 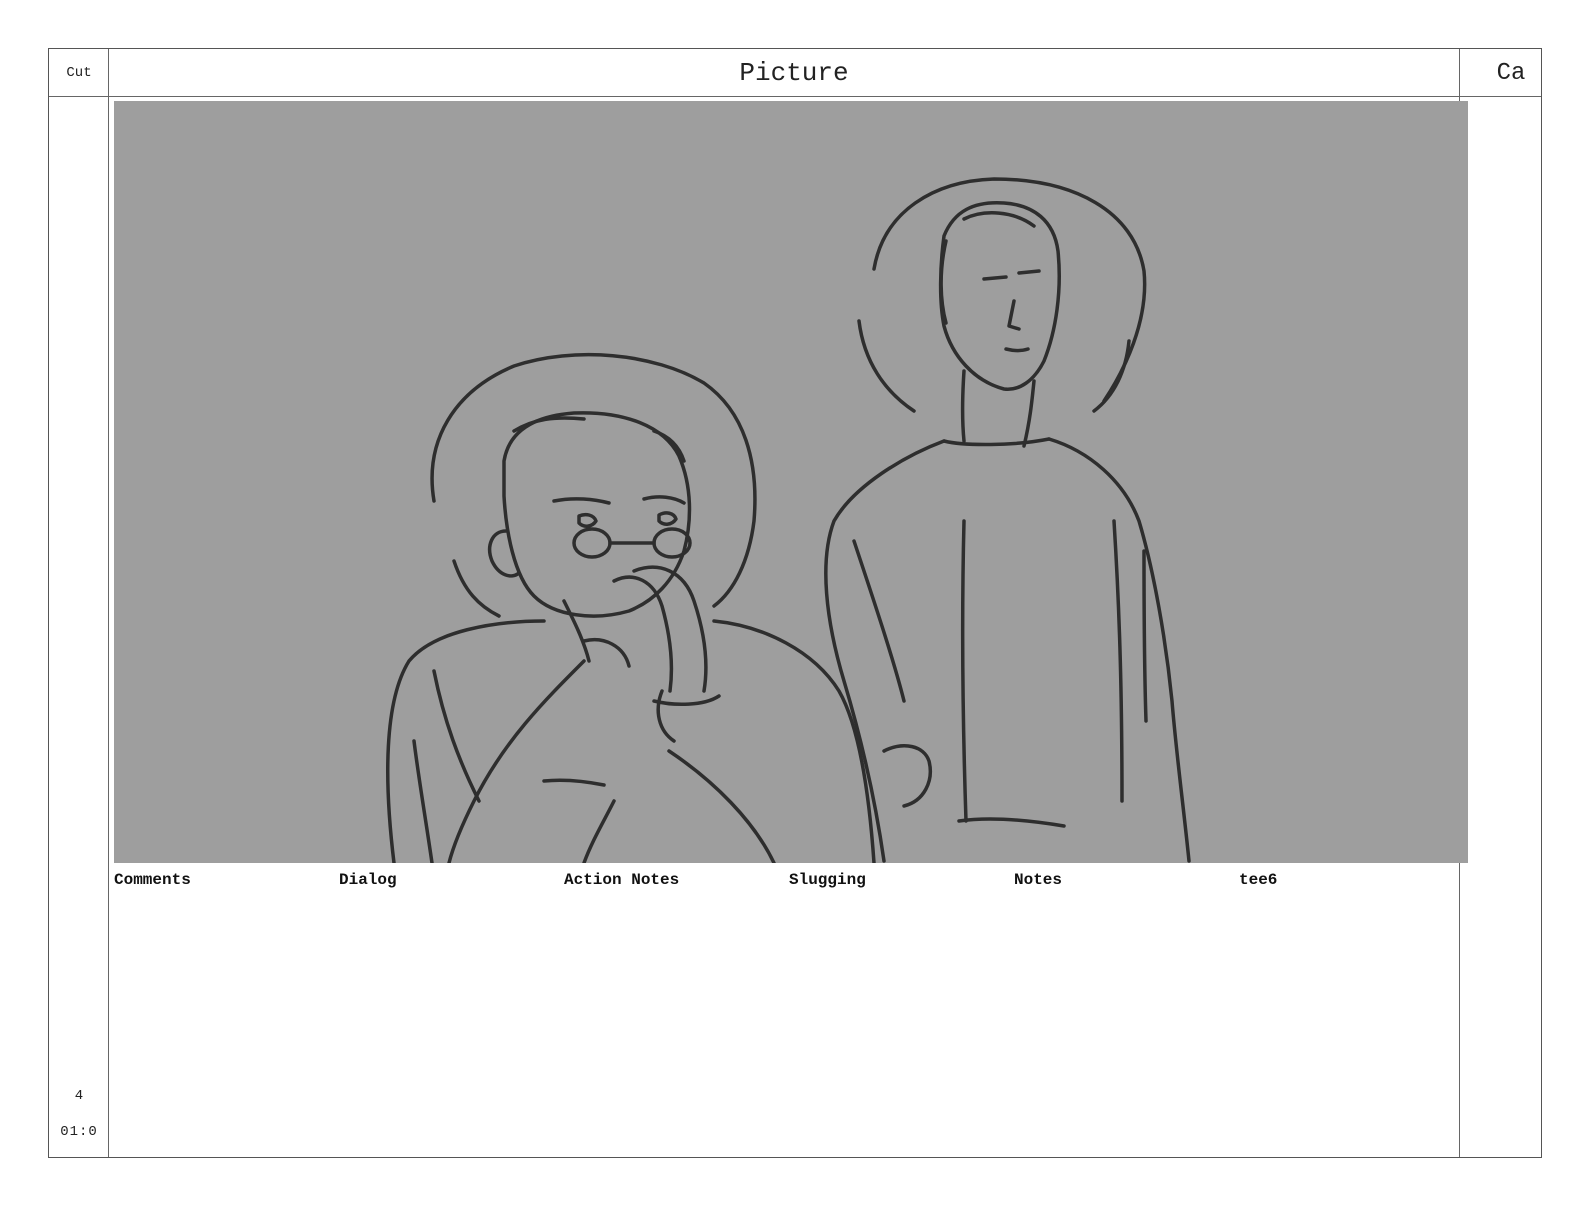 I want to click on column-label-action-notes: Action Notes, so click(x=622, y=880).